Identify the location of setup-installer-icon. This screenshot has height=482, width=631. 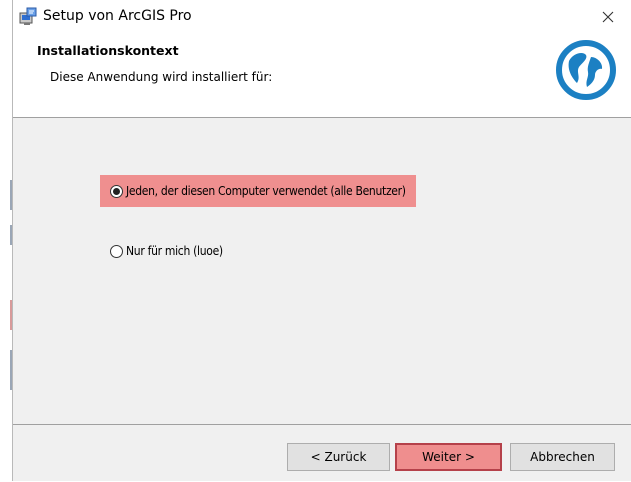
(28, 16).